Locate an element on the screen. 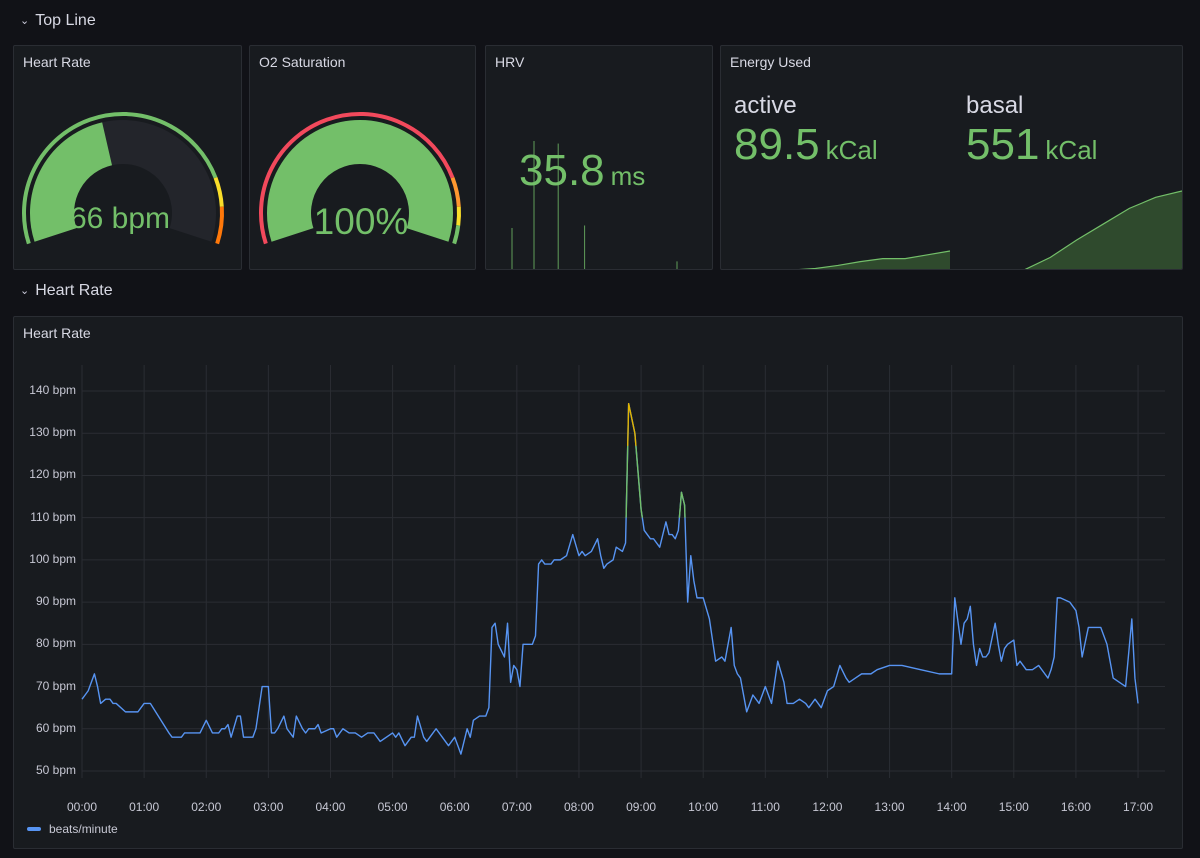 The height and width of the screenshot is (858, 1200). y-tick-label: 90 bpm is located at coordinates (55, 601).